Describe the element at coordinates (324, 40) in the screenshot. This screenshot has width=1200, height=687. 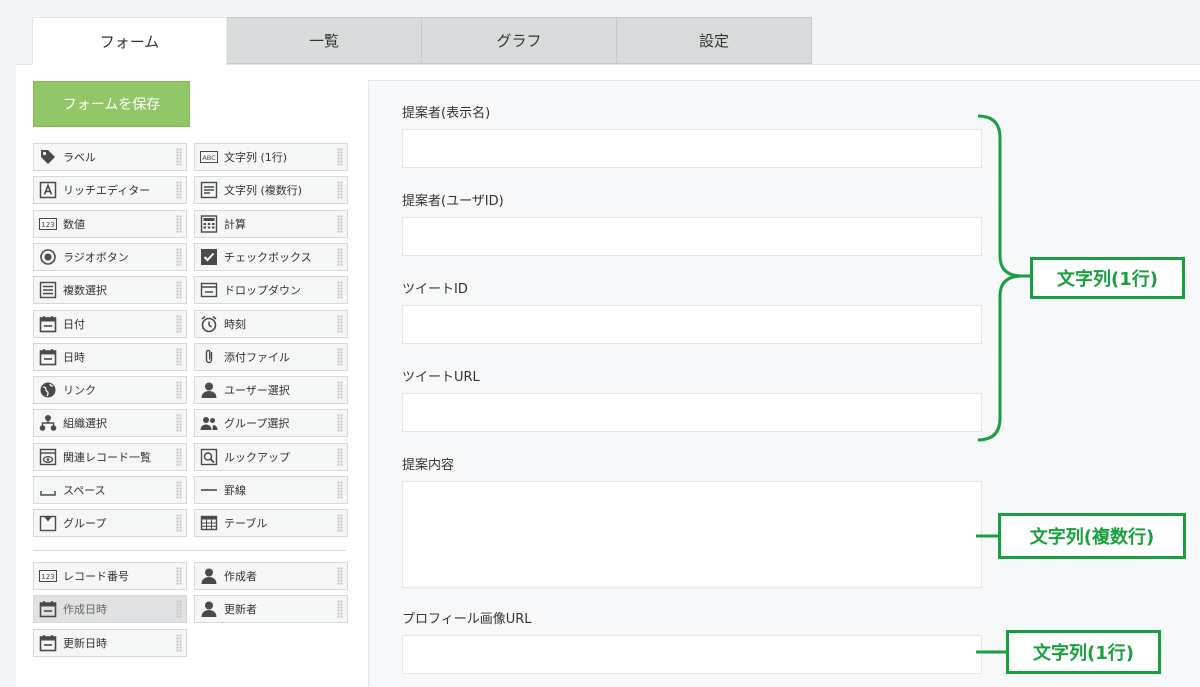
I see `tab-list: 一覧` at that location.